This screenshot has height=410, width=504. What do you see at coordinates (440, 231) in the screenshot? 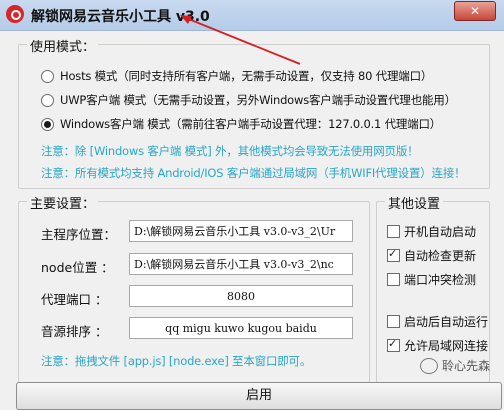
I see `checkbox-label: 开机自动启动` at bounding box center [440, 231].